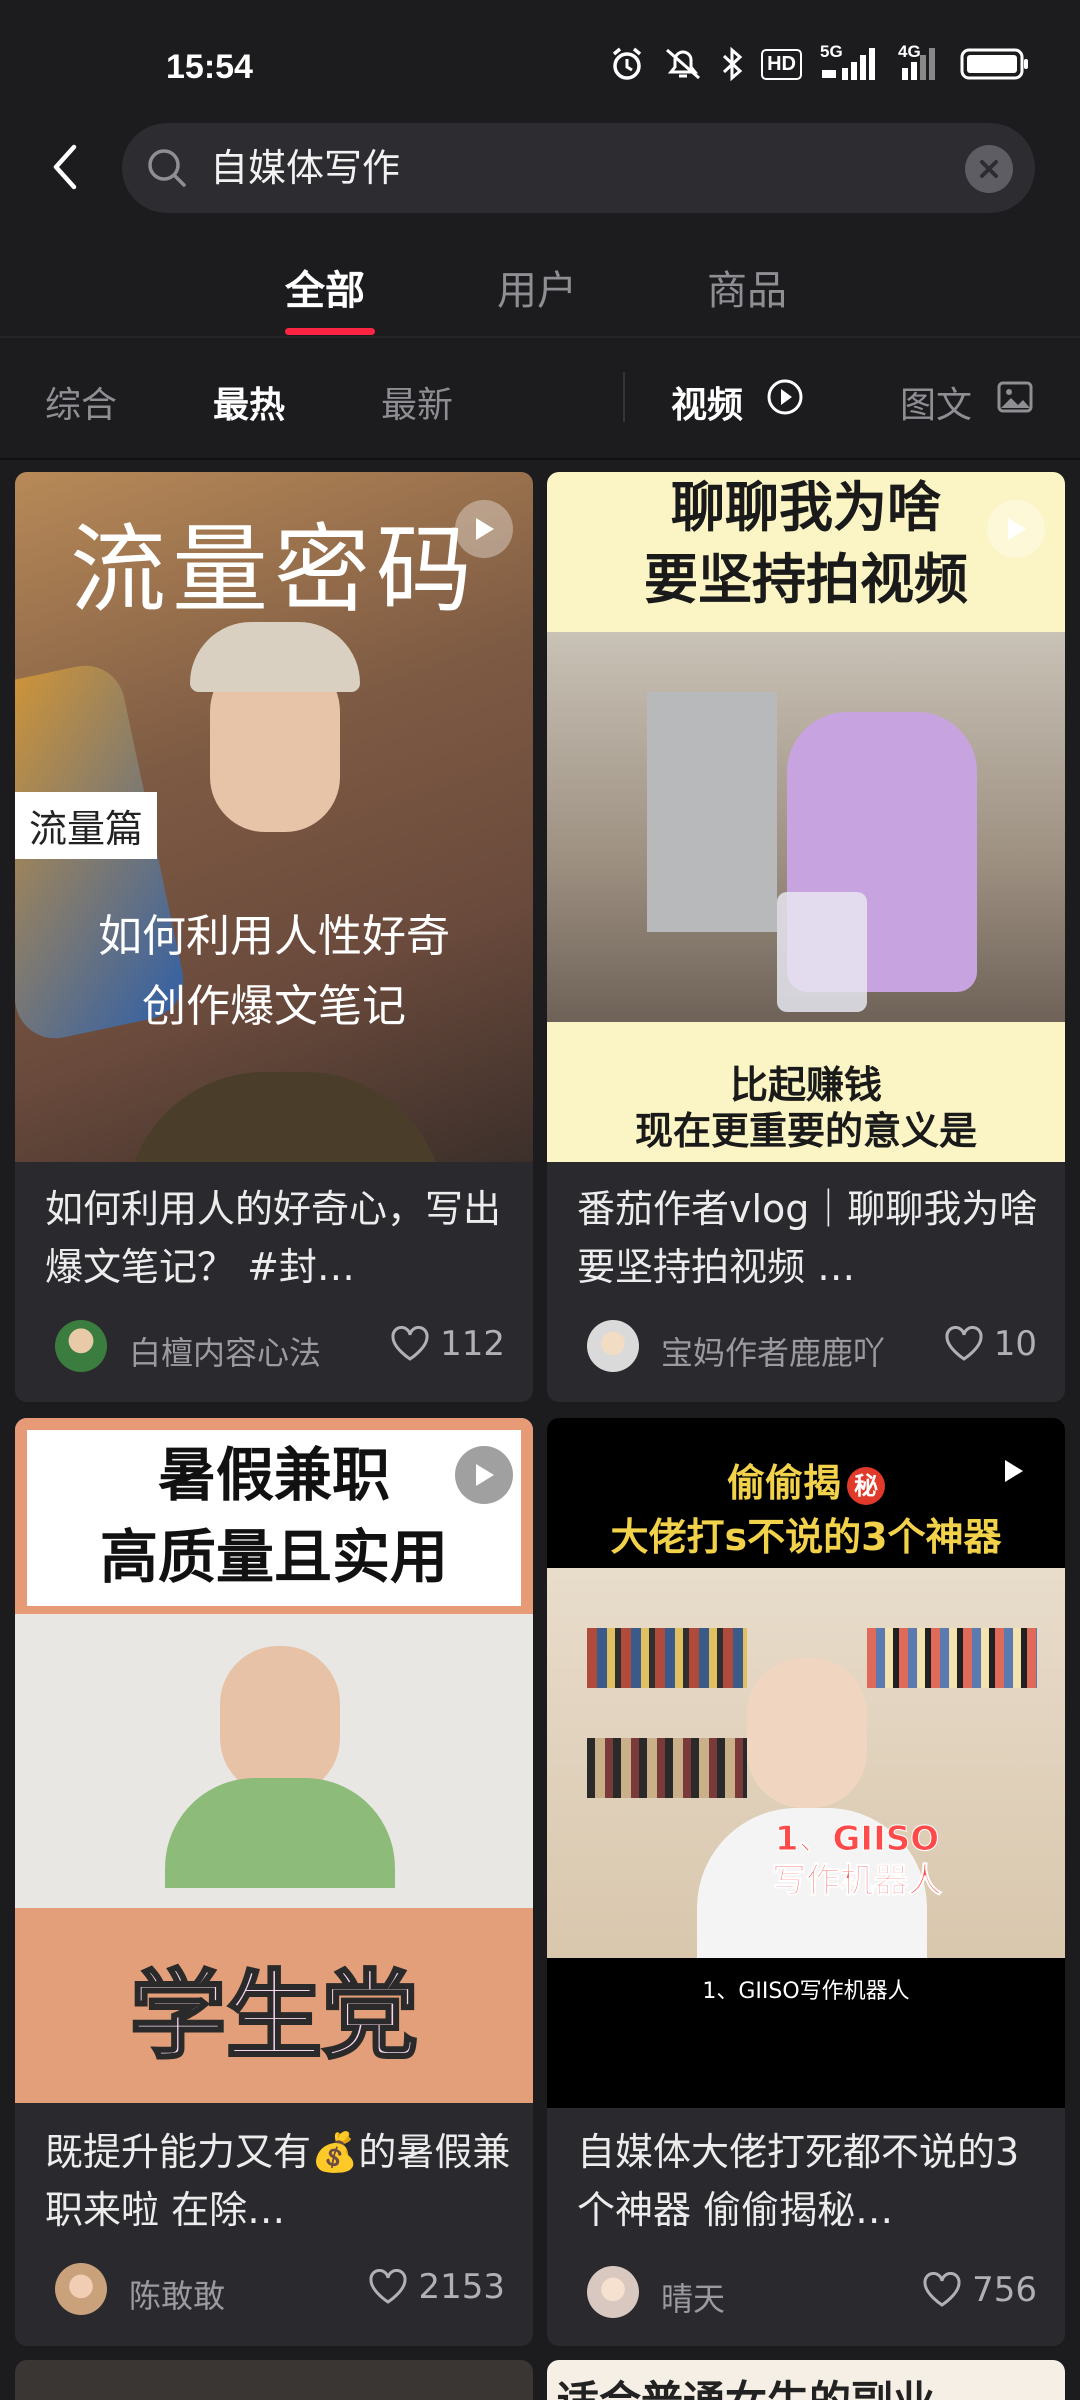 The width and height of the screenshot is (1080, 2400). What do you see at coordinates (707, 402) in the screenshot?
I see `filter-video: 视频` at bounding box center [707, 402].